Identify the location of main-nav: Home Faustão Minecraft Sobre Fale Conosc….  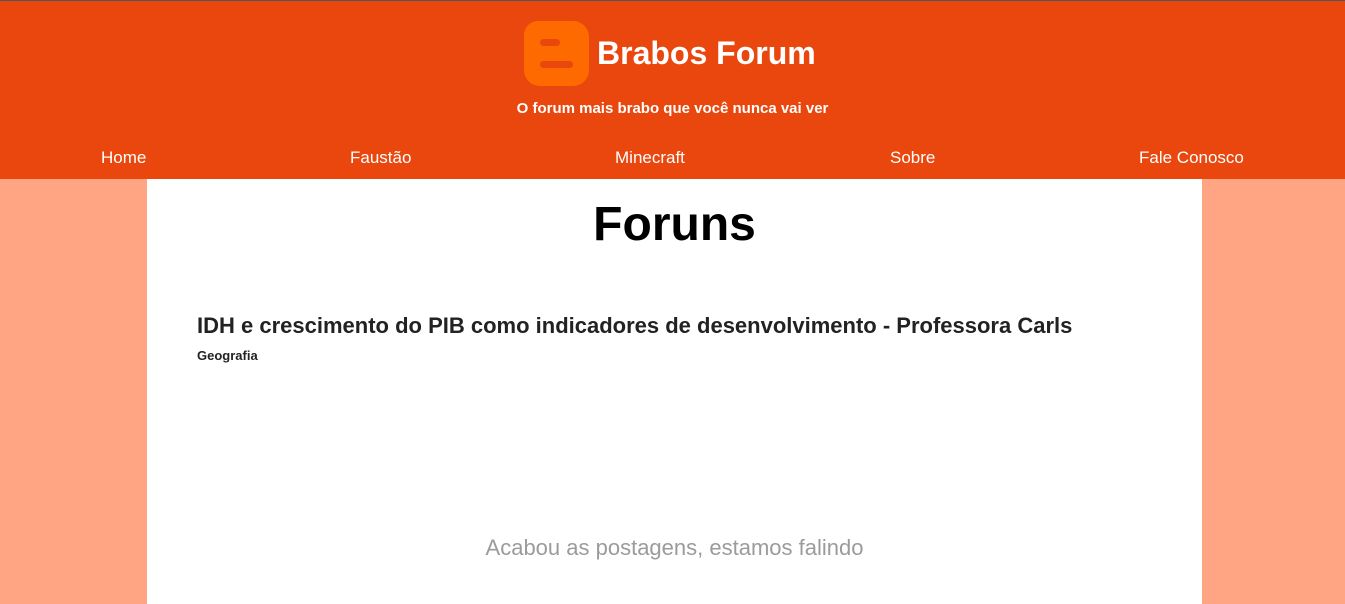
(672, 159).